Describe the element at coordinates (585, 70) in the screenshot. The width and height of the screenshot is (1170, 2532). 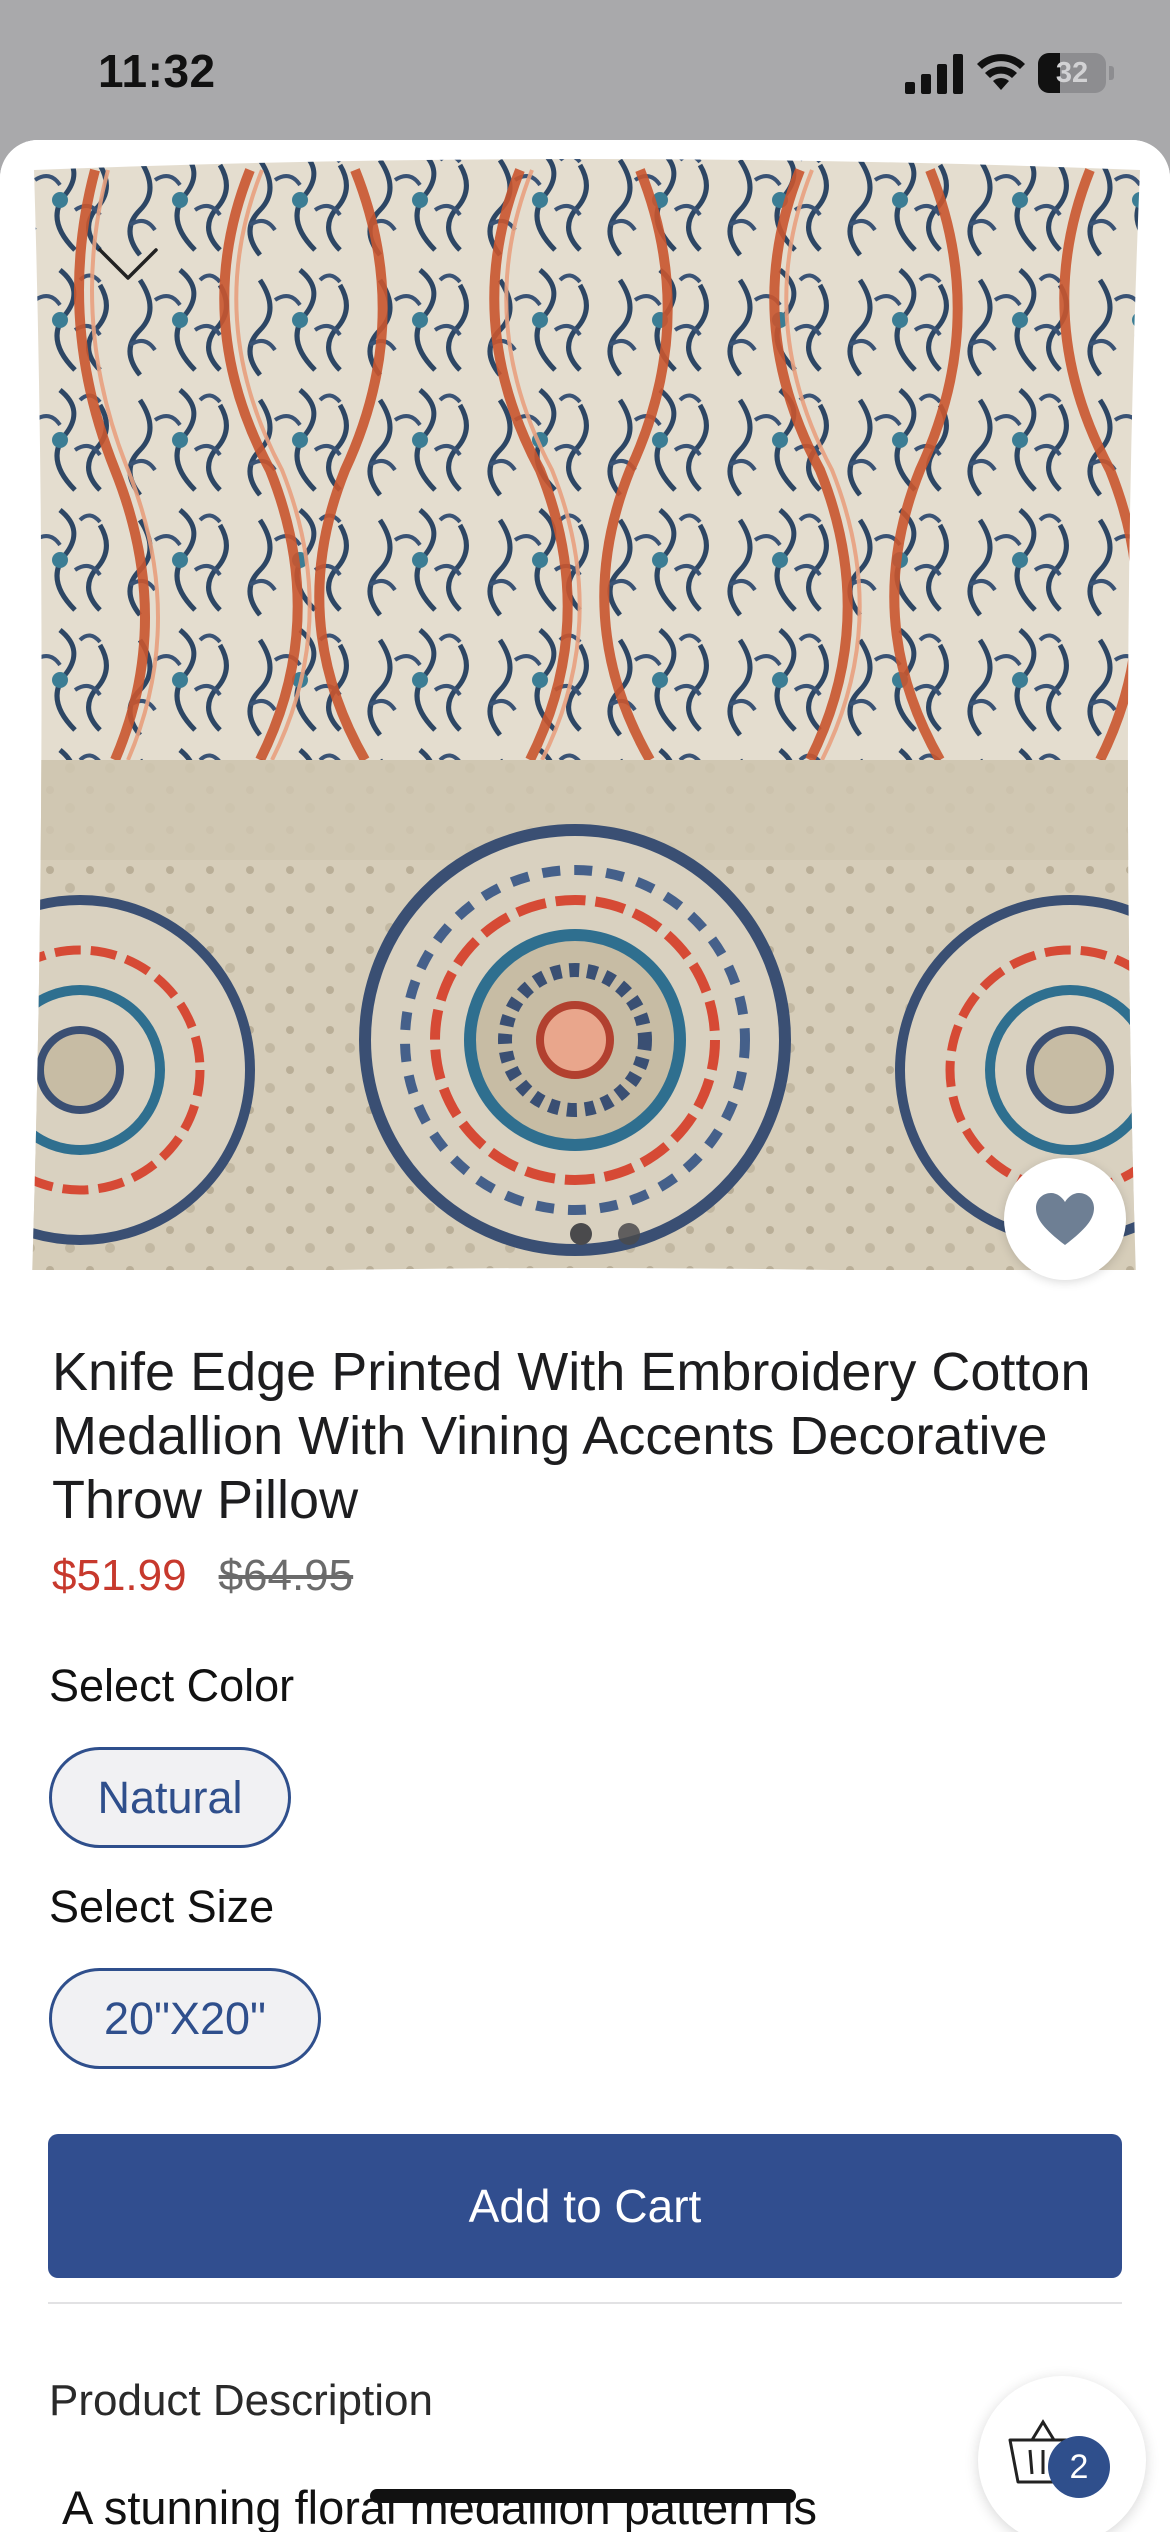
I see `status-bar: 11:32 32` at that location.